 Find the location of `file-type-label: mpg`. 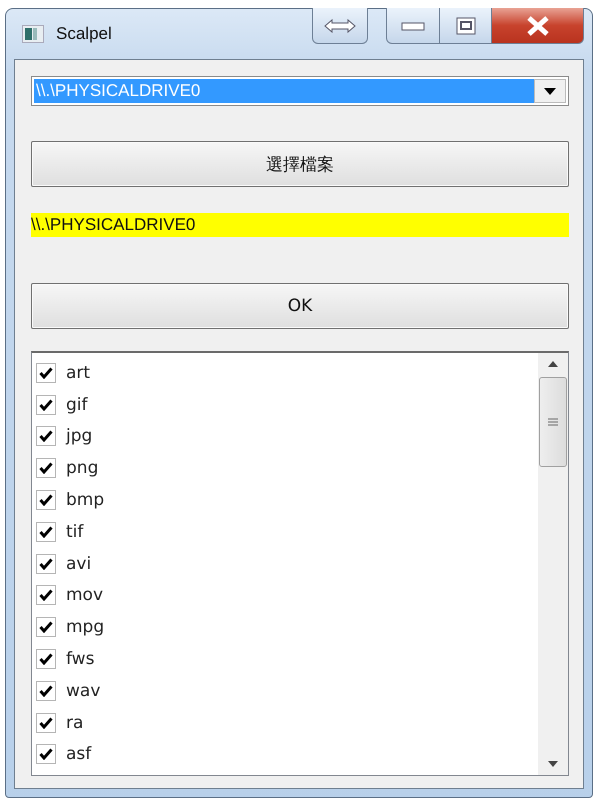

file-type-label: mpg is located at coordinates (85, 627).